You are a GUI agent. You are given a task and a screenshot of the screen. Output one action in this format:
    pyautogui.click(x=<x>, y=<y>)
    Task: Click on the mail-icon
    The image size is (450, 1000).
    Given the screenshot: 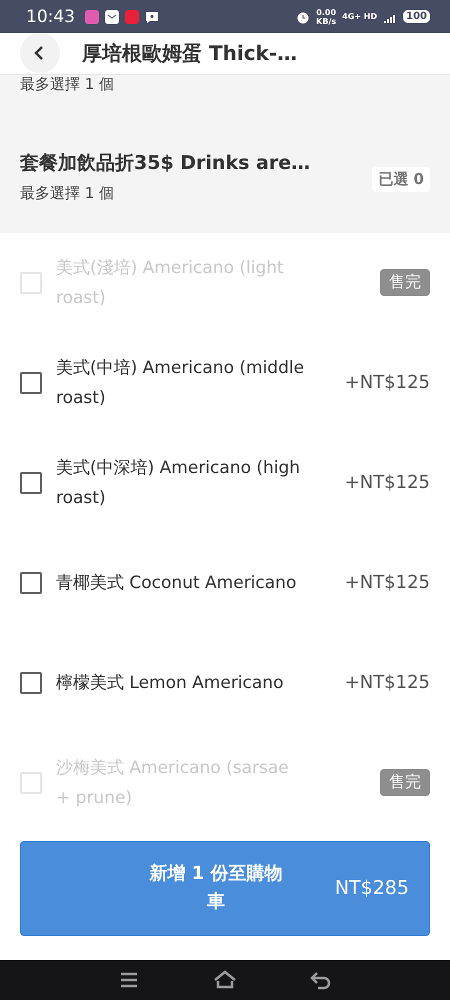 What is the action you would take?
    pyautogui.click(x=112, y=17)
    